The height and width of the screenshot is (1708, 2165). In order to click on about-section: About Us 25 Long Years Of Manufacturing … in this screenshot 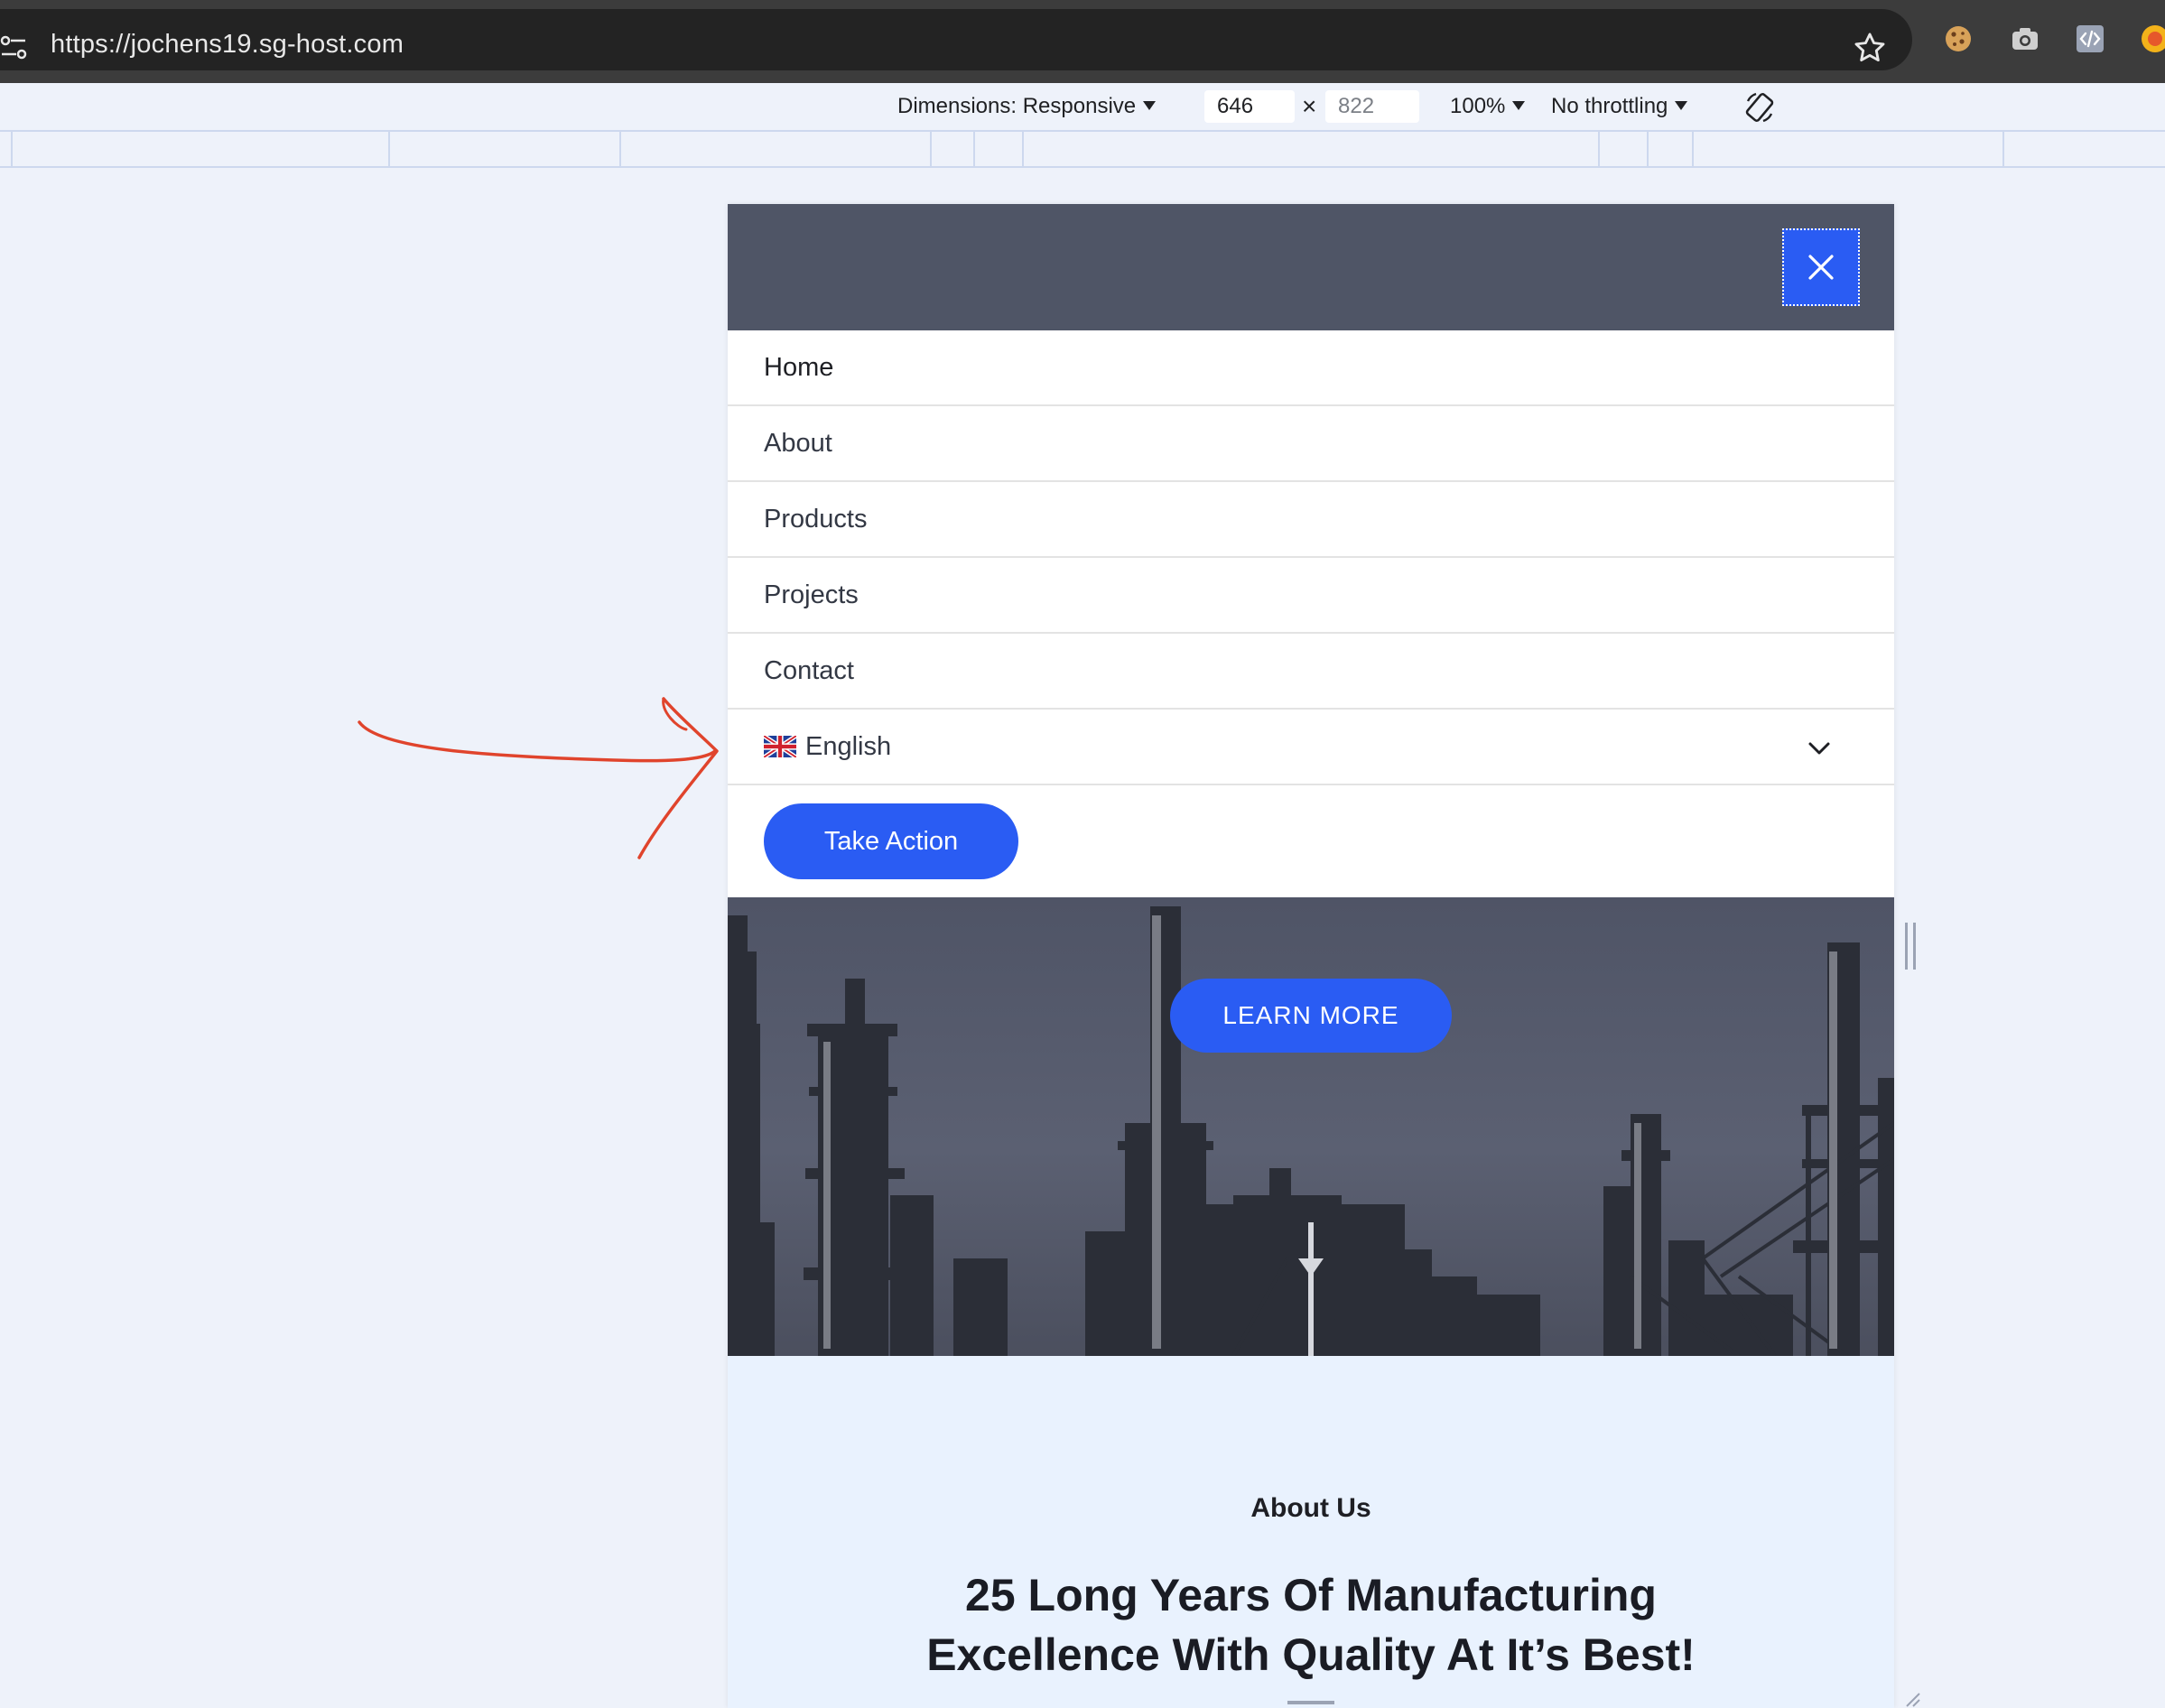, I will do `click(1311, 1532)`.